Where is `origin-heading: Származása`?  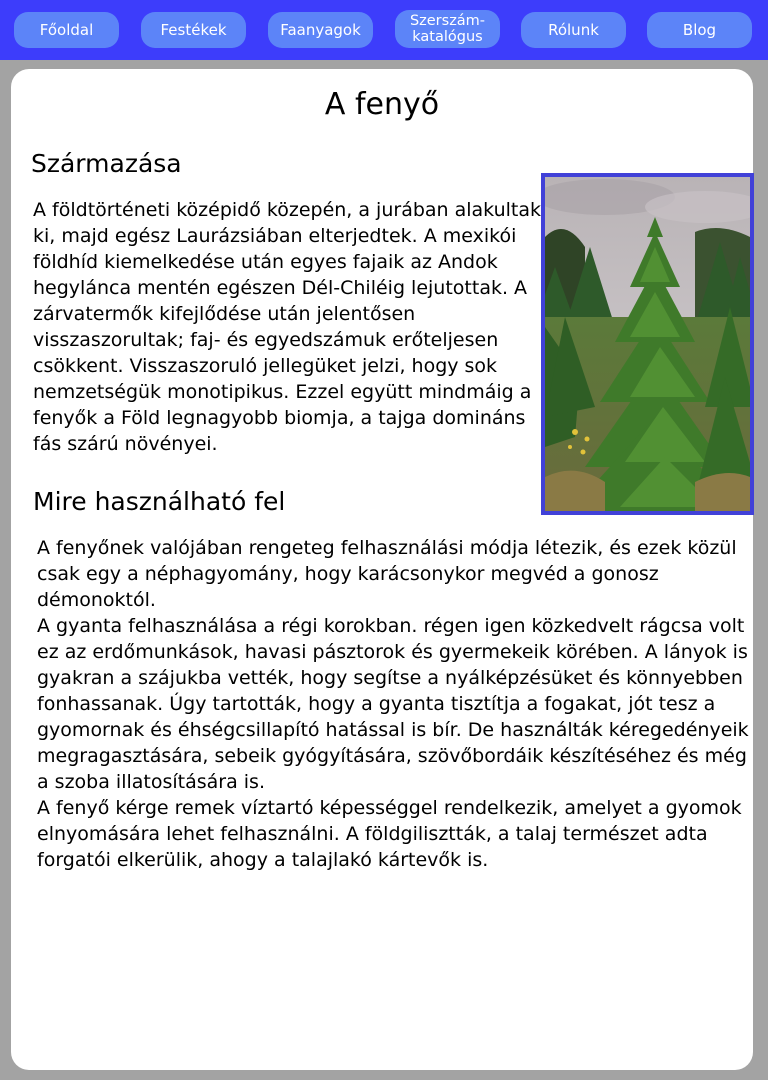 origin-heading: Származása is located at coordinates (106, 163).